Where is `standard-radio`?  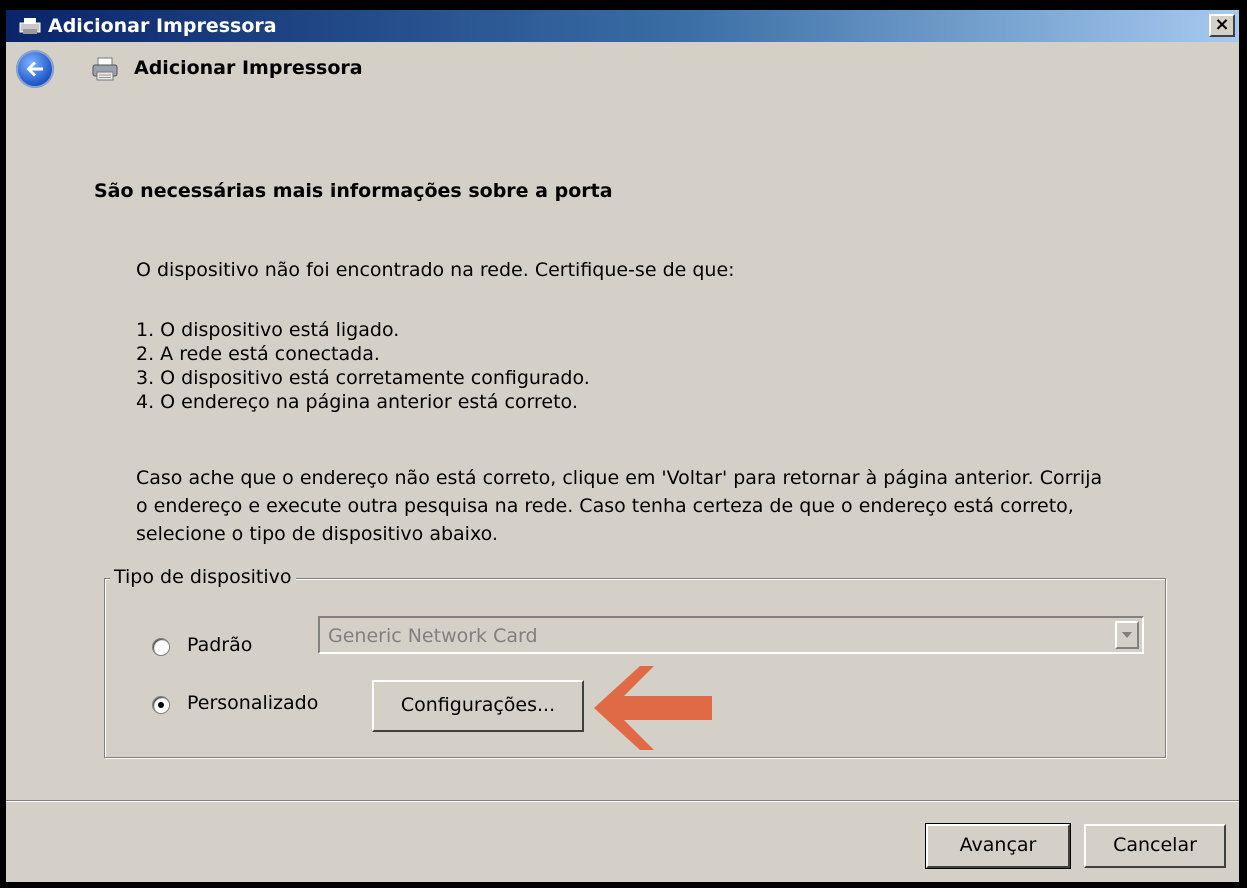 standard-radio is located at coordinates (161, 647).